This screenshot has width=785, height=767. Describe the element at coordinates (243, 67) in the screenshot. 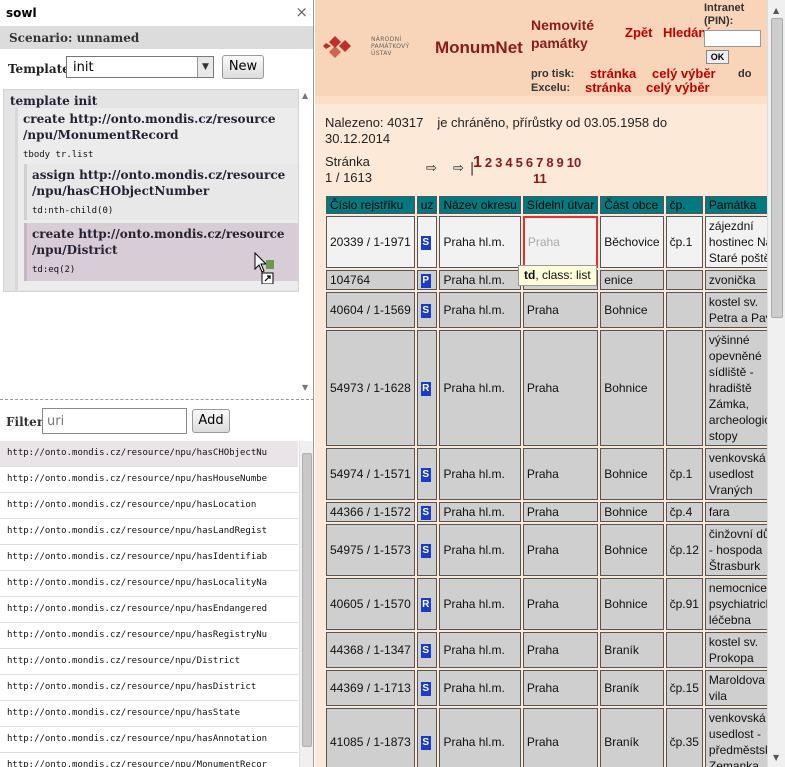

I see `new-template-button: New` at that location.